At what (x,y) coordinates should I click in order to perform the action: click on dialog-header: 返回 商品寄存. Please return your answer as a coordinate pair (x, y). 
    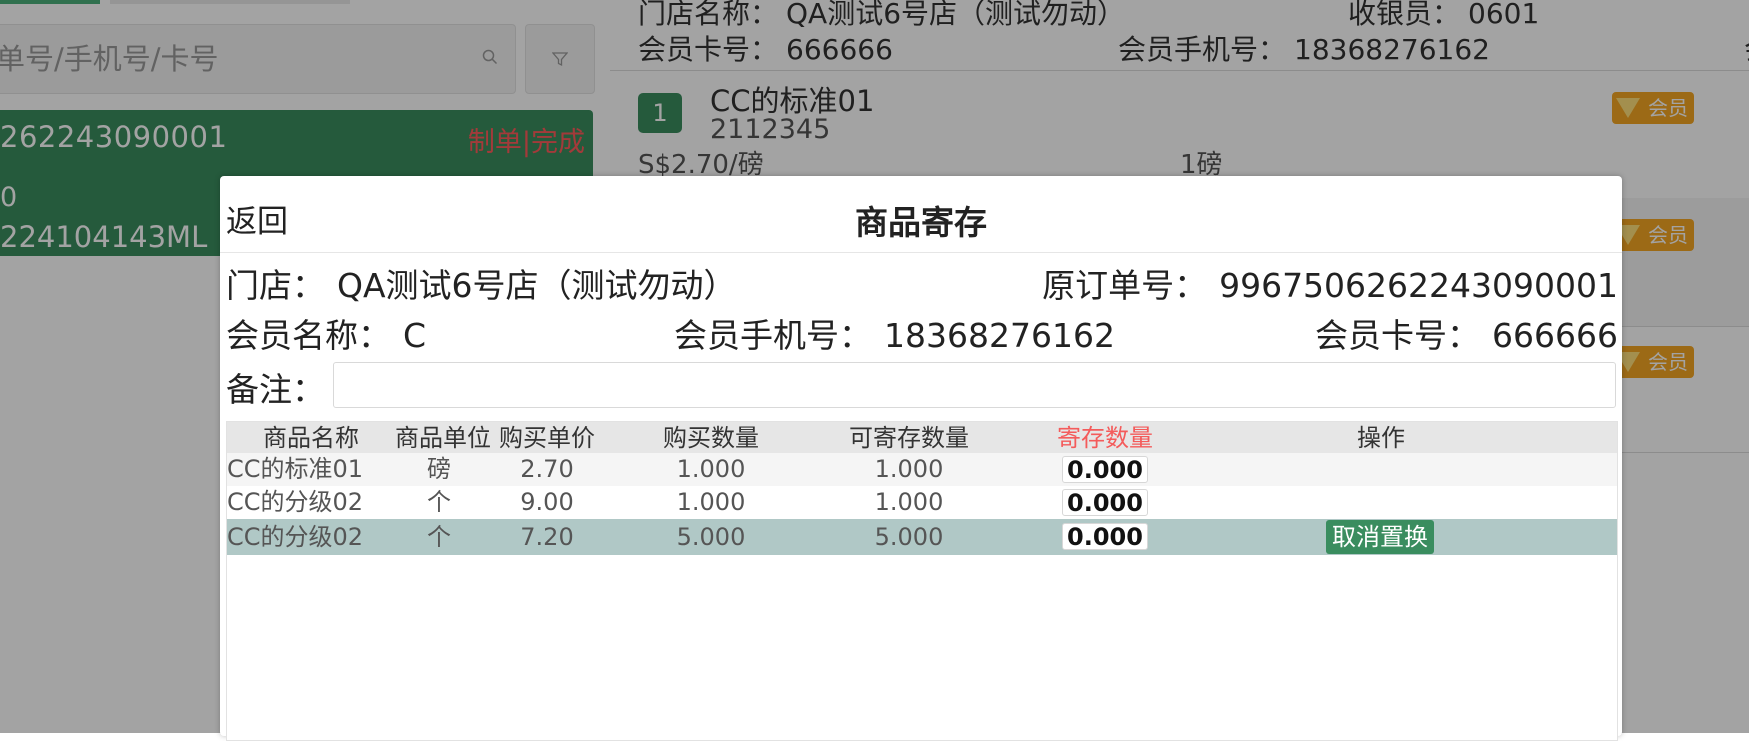
    Looking at the image, I should click on (921, 214).